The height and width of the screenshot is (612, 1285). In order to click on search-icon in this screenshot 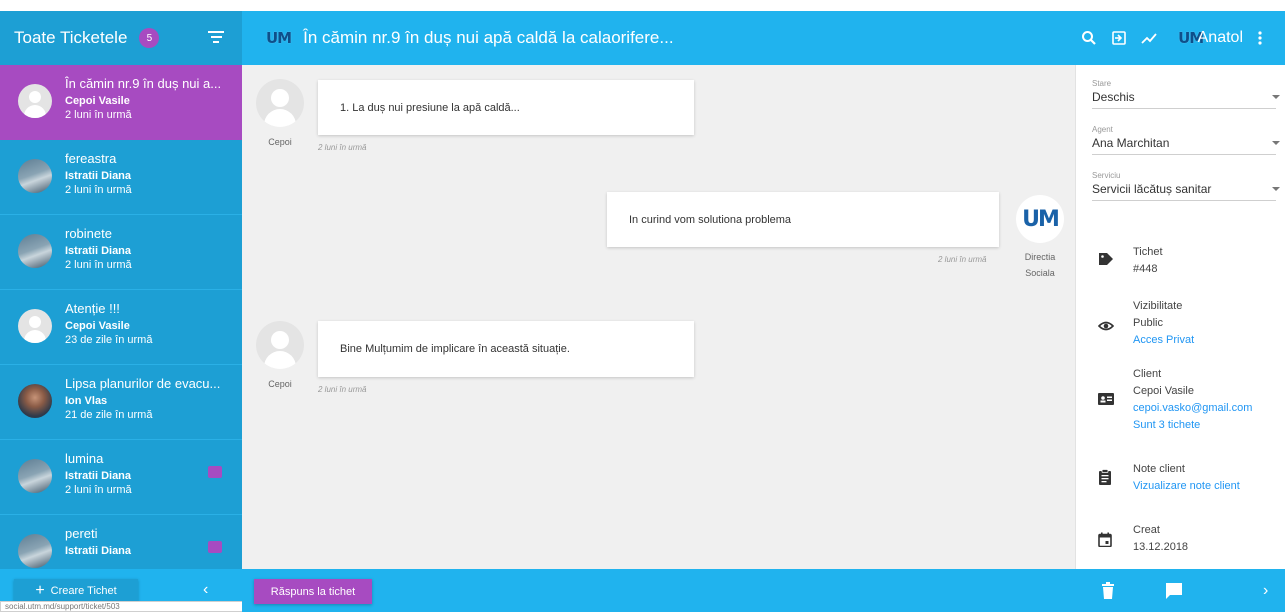, I will do `click(1089, 38)`.